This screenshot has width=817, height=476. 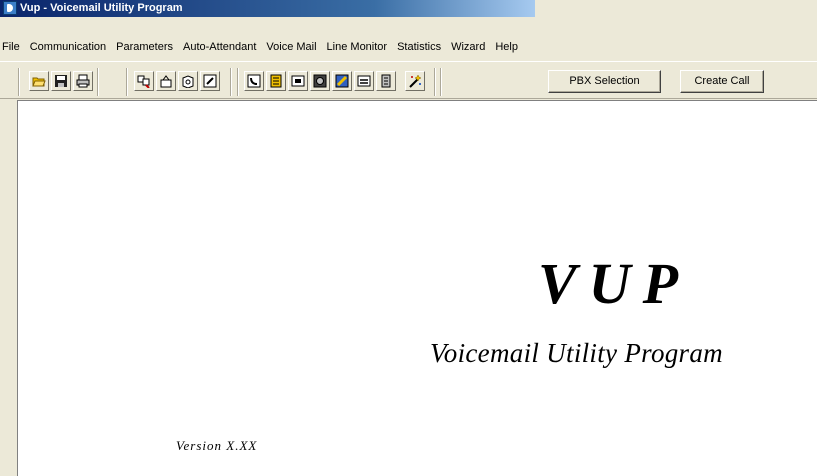 I want to click on version-label: Version X.XX, so click(x=217, y=445).